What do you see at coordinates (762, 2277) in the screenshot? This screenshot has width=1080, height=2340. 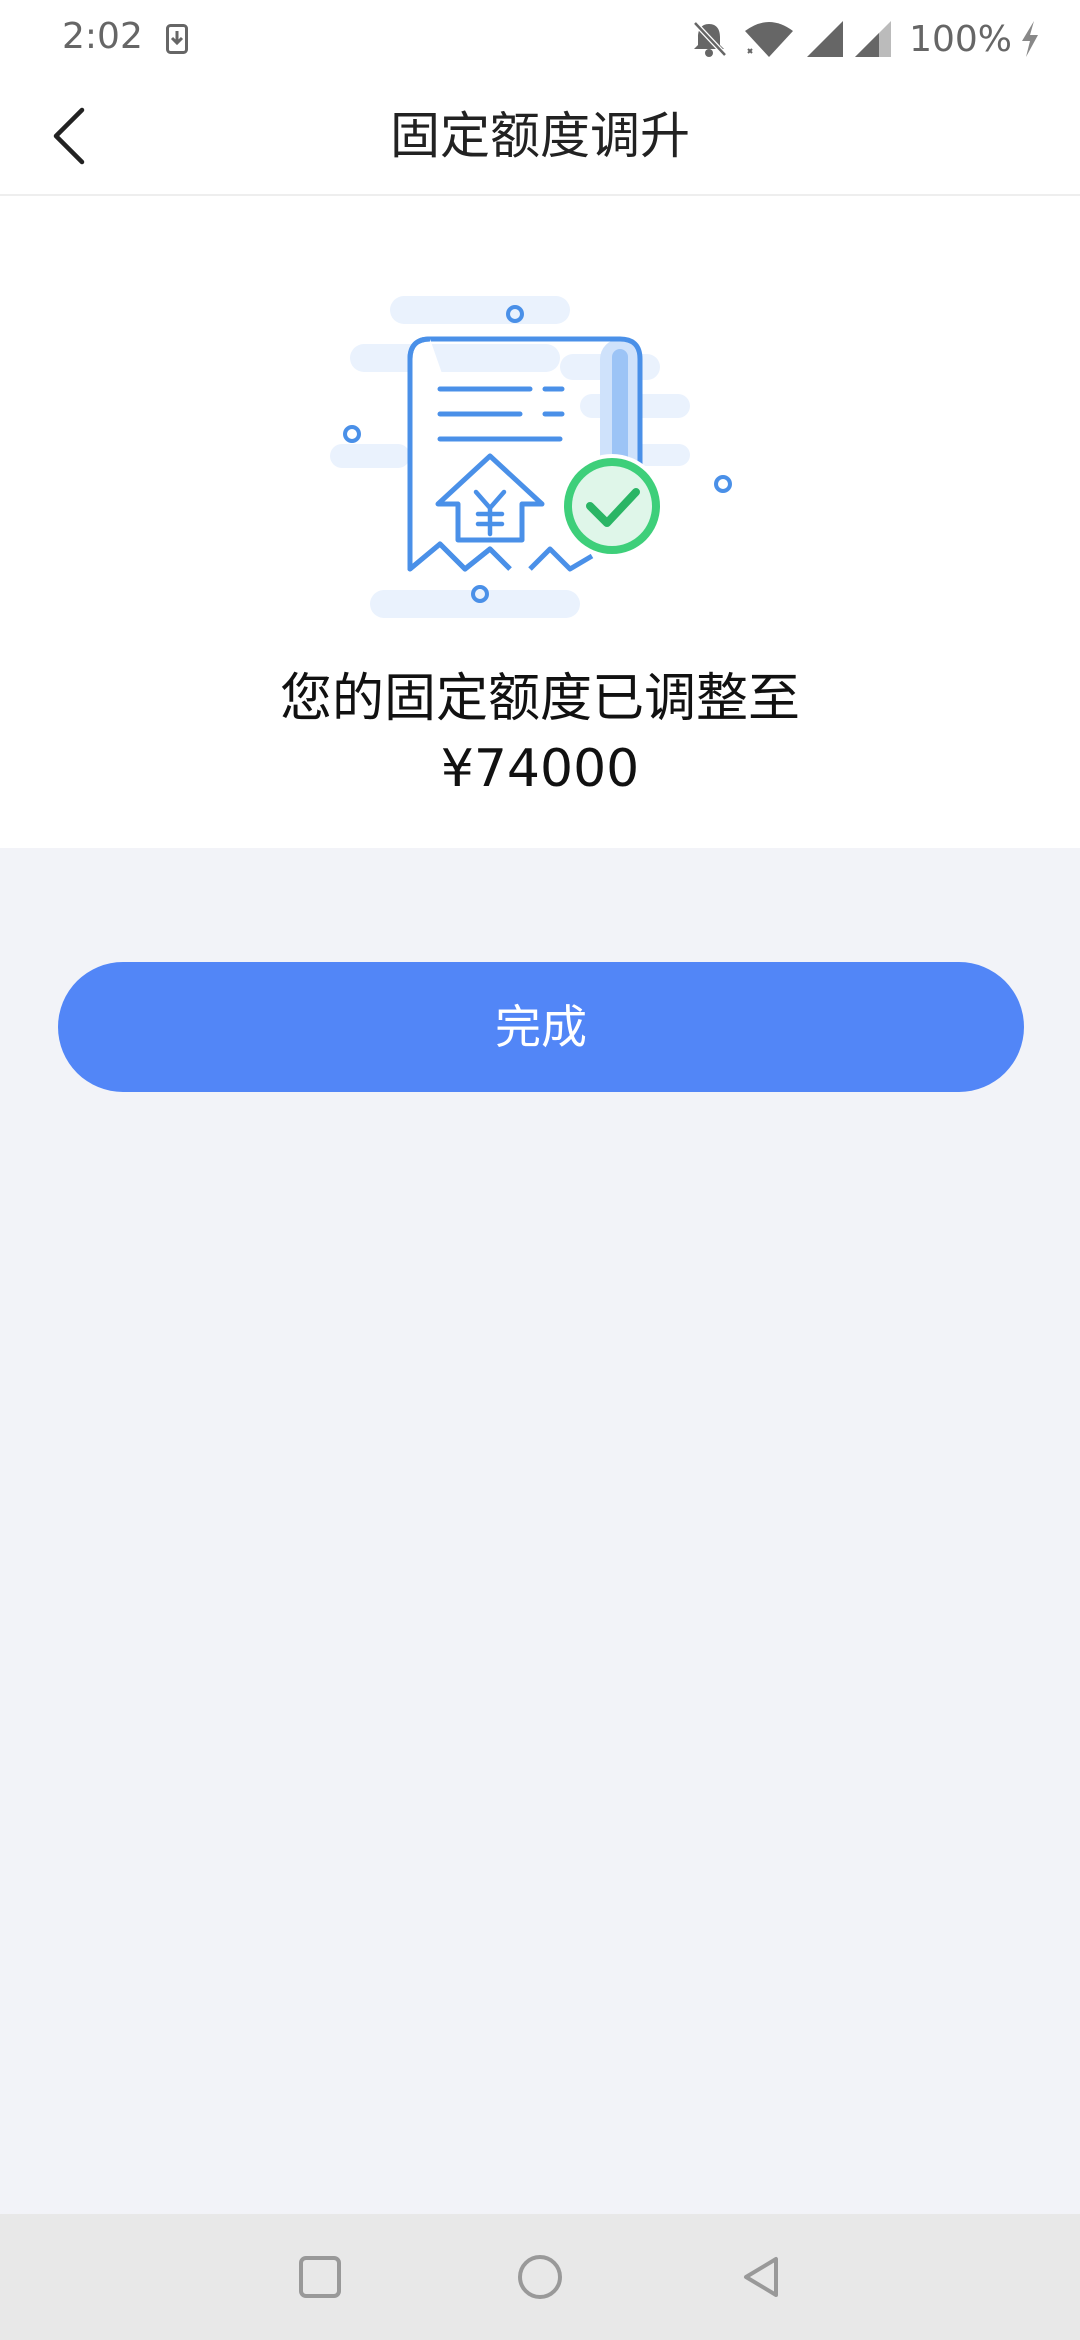 I see `back-triangle-icon` at bounding box center [762, 2277].